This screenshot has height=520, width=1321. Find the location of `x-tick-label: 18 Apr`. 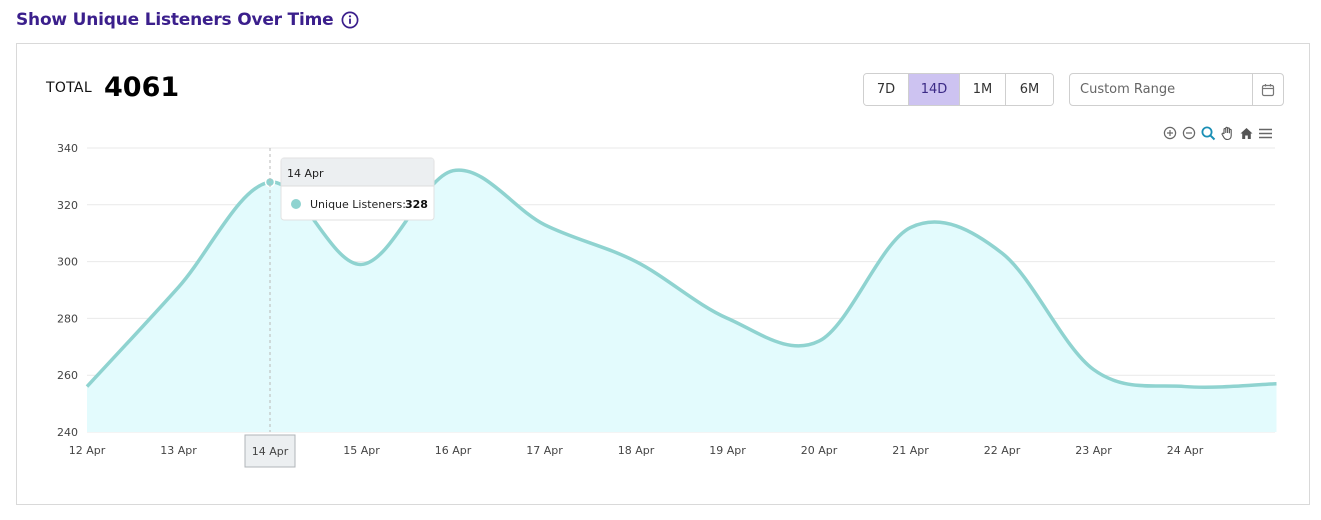

x-tick-label: 18 Apr is located at coordinates (636, 450).